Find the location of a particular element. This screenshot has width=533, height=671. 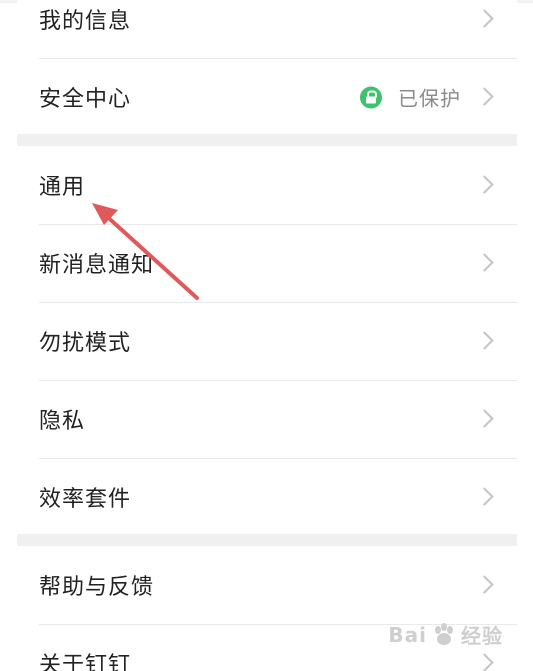

paw-icon is located at coordinates (444, 633).